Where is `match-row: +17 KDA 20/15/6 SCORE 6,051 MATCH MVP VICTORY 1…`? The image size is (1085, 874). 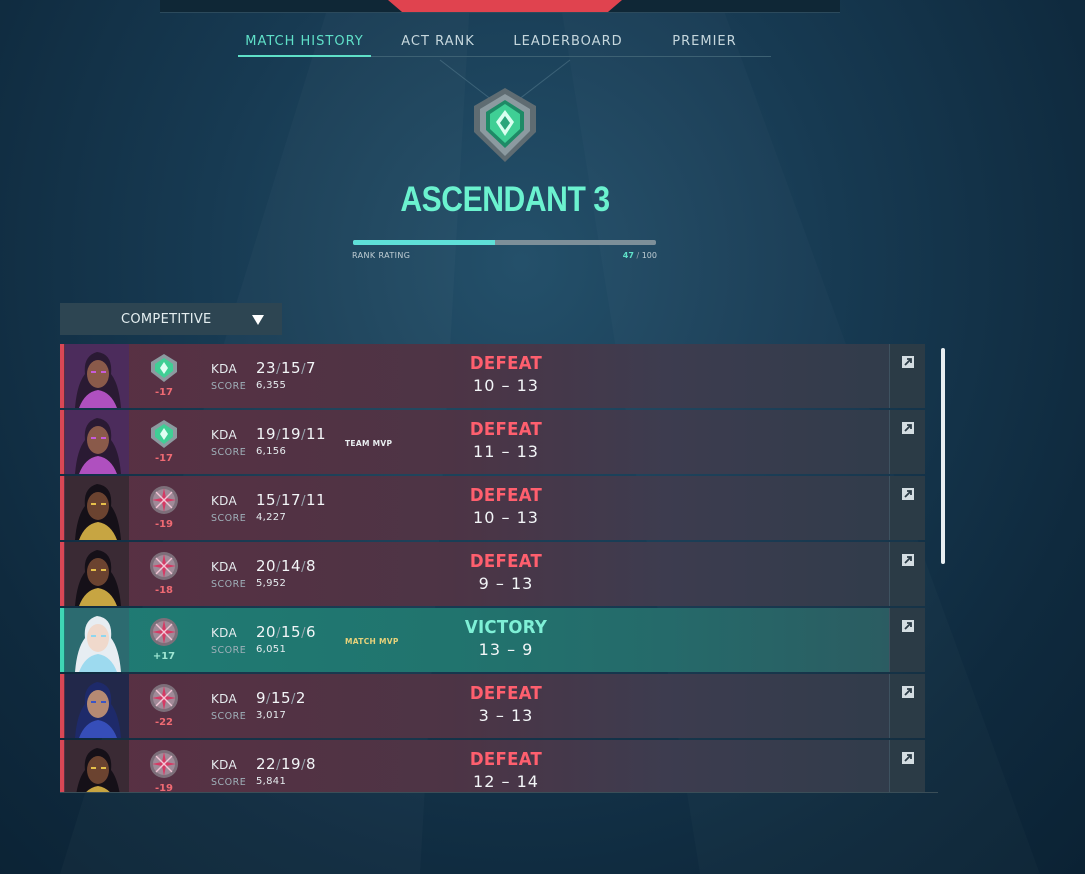 match-row: +17 KDA 20/15/6 SCORE 6,051 MATCH MVP VICTORY 1… is located at coordinates (492, 640).